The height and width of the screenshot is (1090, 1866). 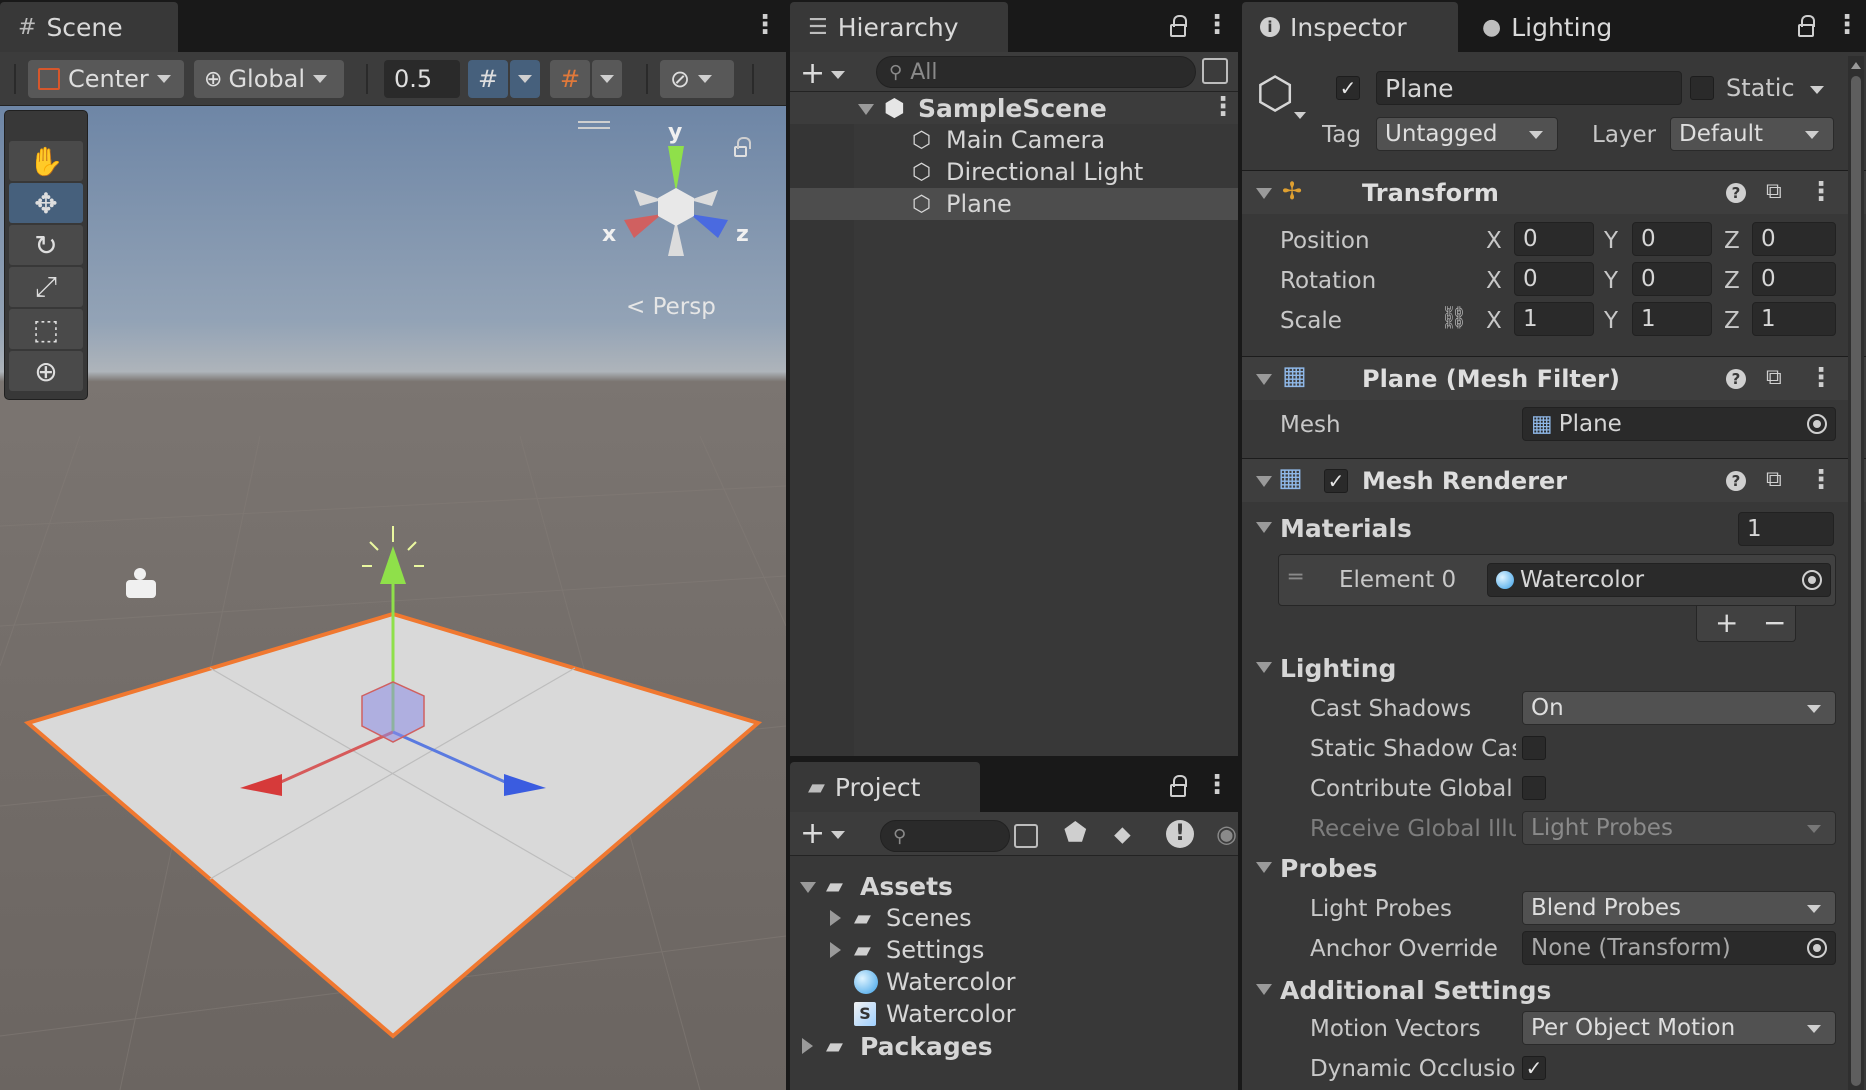 What do you see at coordinates (607, 79) in the screenshot?
I see `increment-snap-dropdown` at bounding box center [607, 79].